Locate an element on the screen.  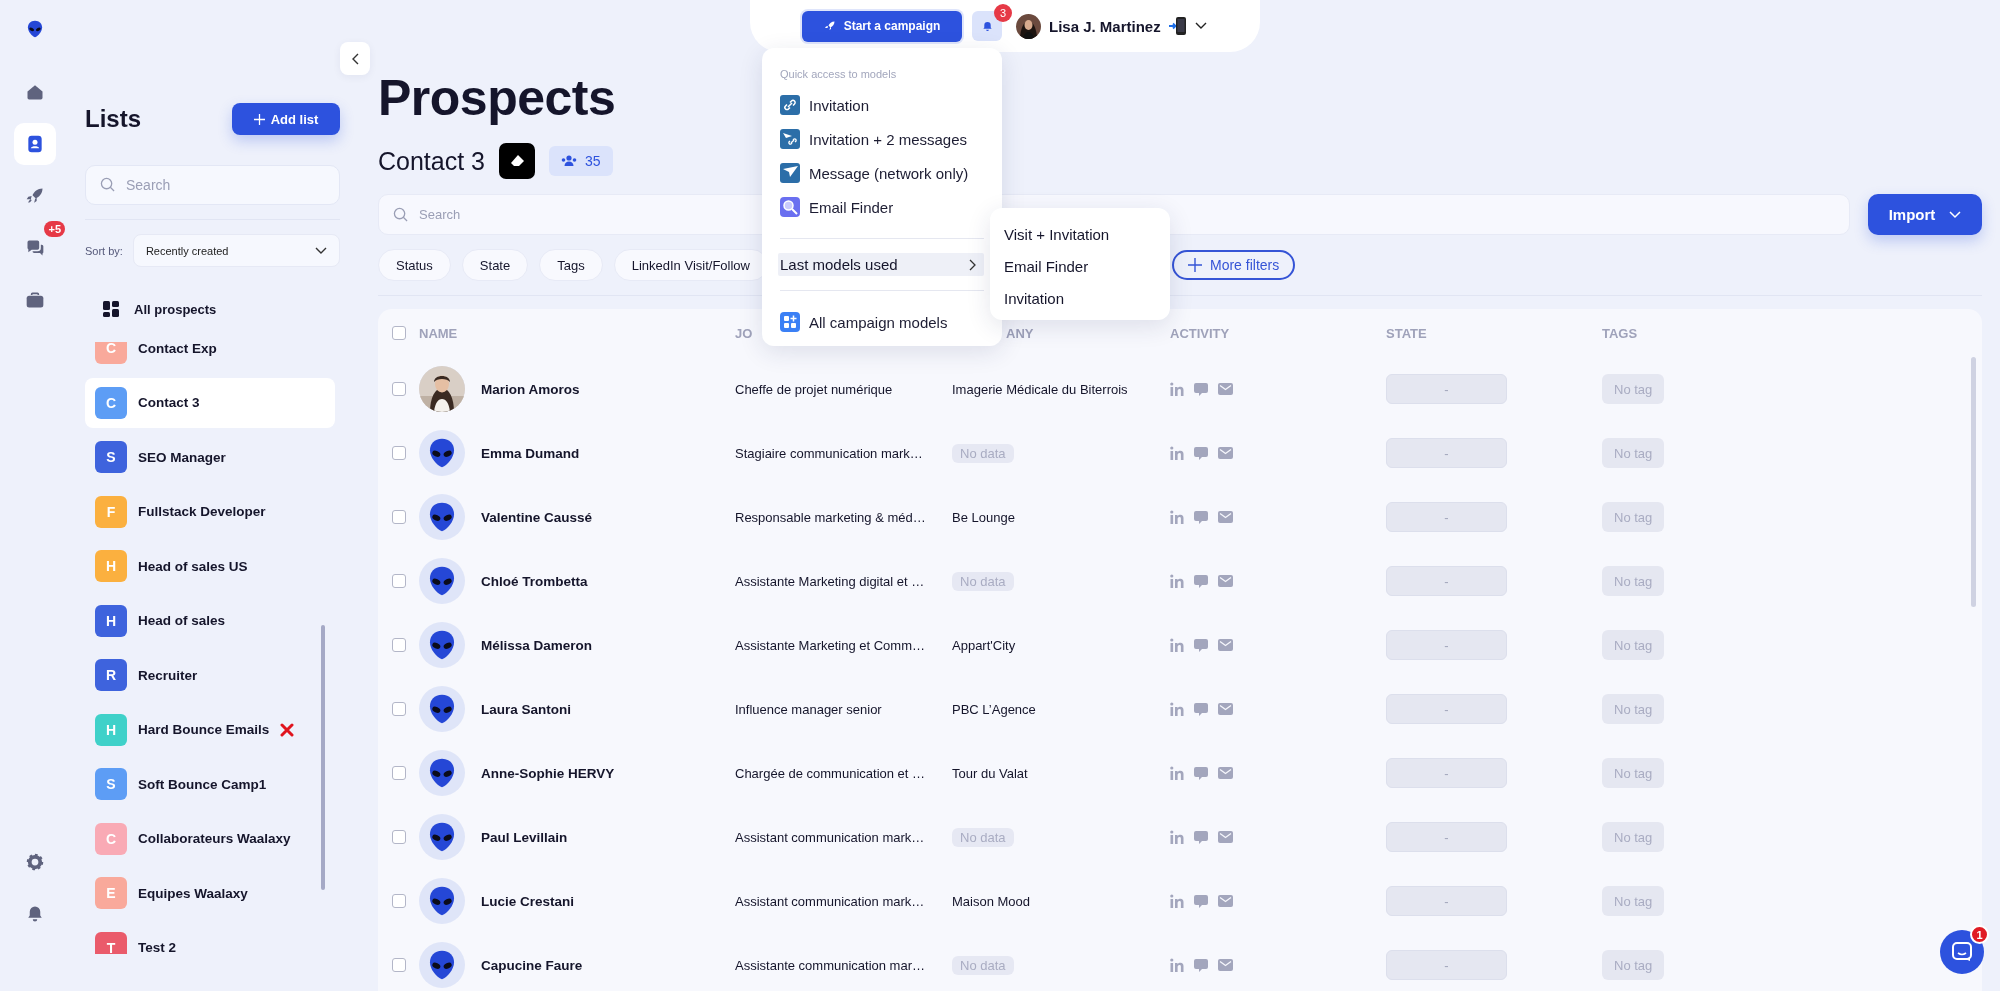
list-item: H Head of sales is located at coordinates (210, 620).